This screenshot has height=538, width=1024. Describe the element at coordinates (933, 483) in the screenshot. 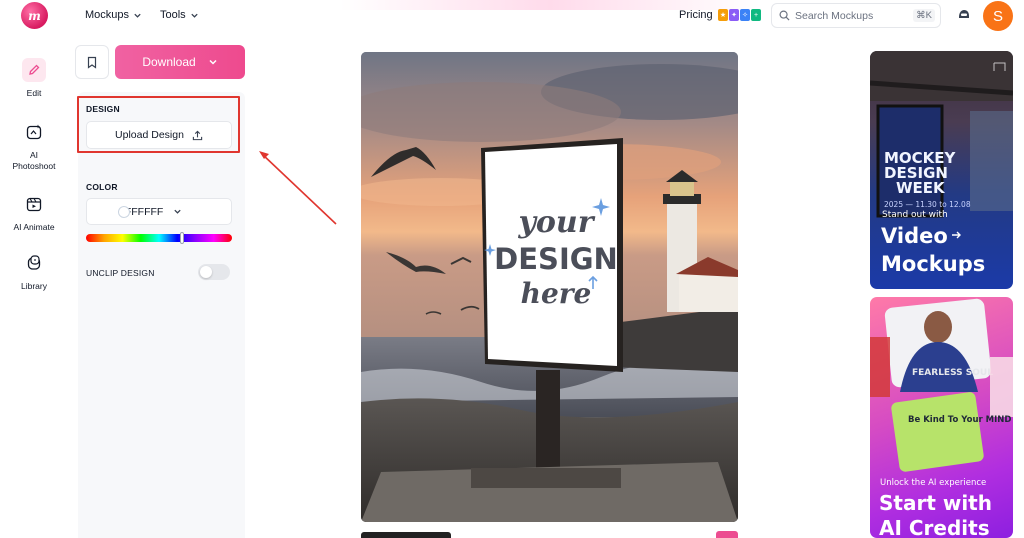

I see `ad-tagline: Unlock the AI experience` at that location.